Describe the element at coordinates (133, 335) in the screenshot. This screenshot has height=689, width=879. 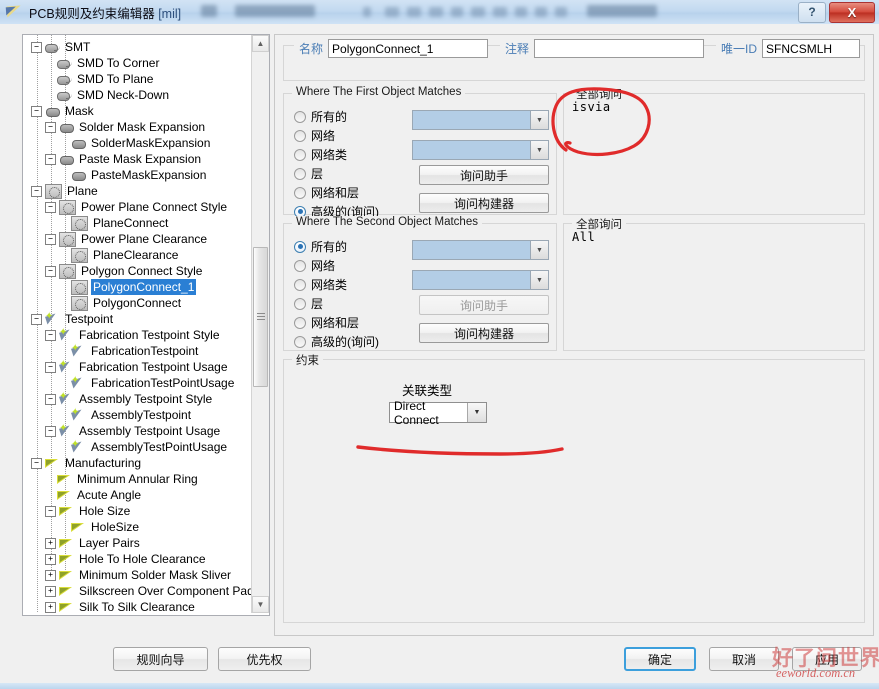
I see `tree-item: − Fabrication Testpoint Style` at that location.